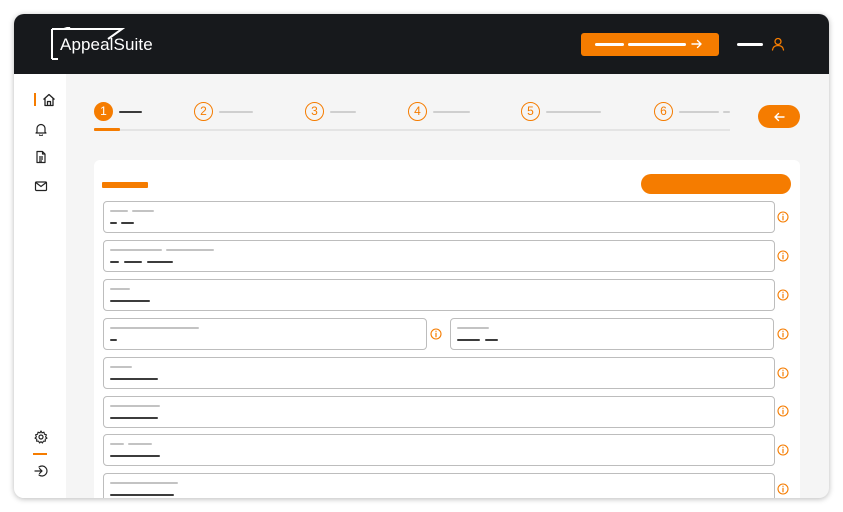 This screenshot has width=843, height=512. I want to click on sidebar-item-notifications, so click(42, 130).